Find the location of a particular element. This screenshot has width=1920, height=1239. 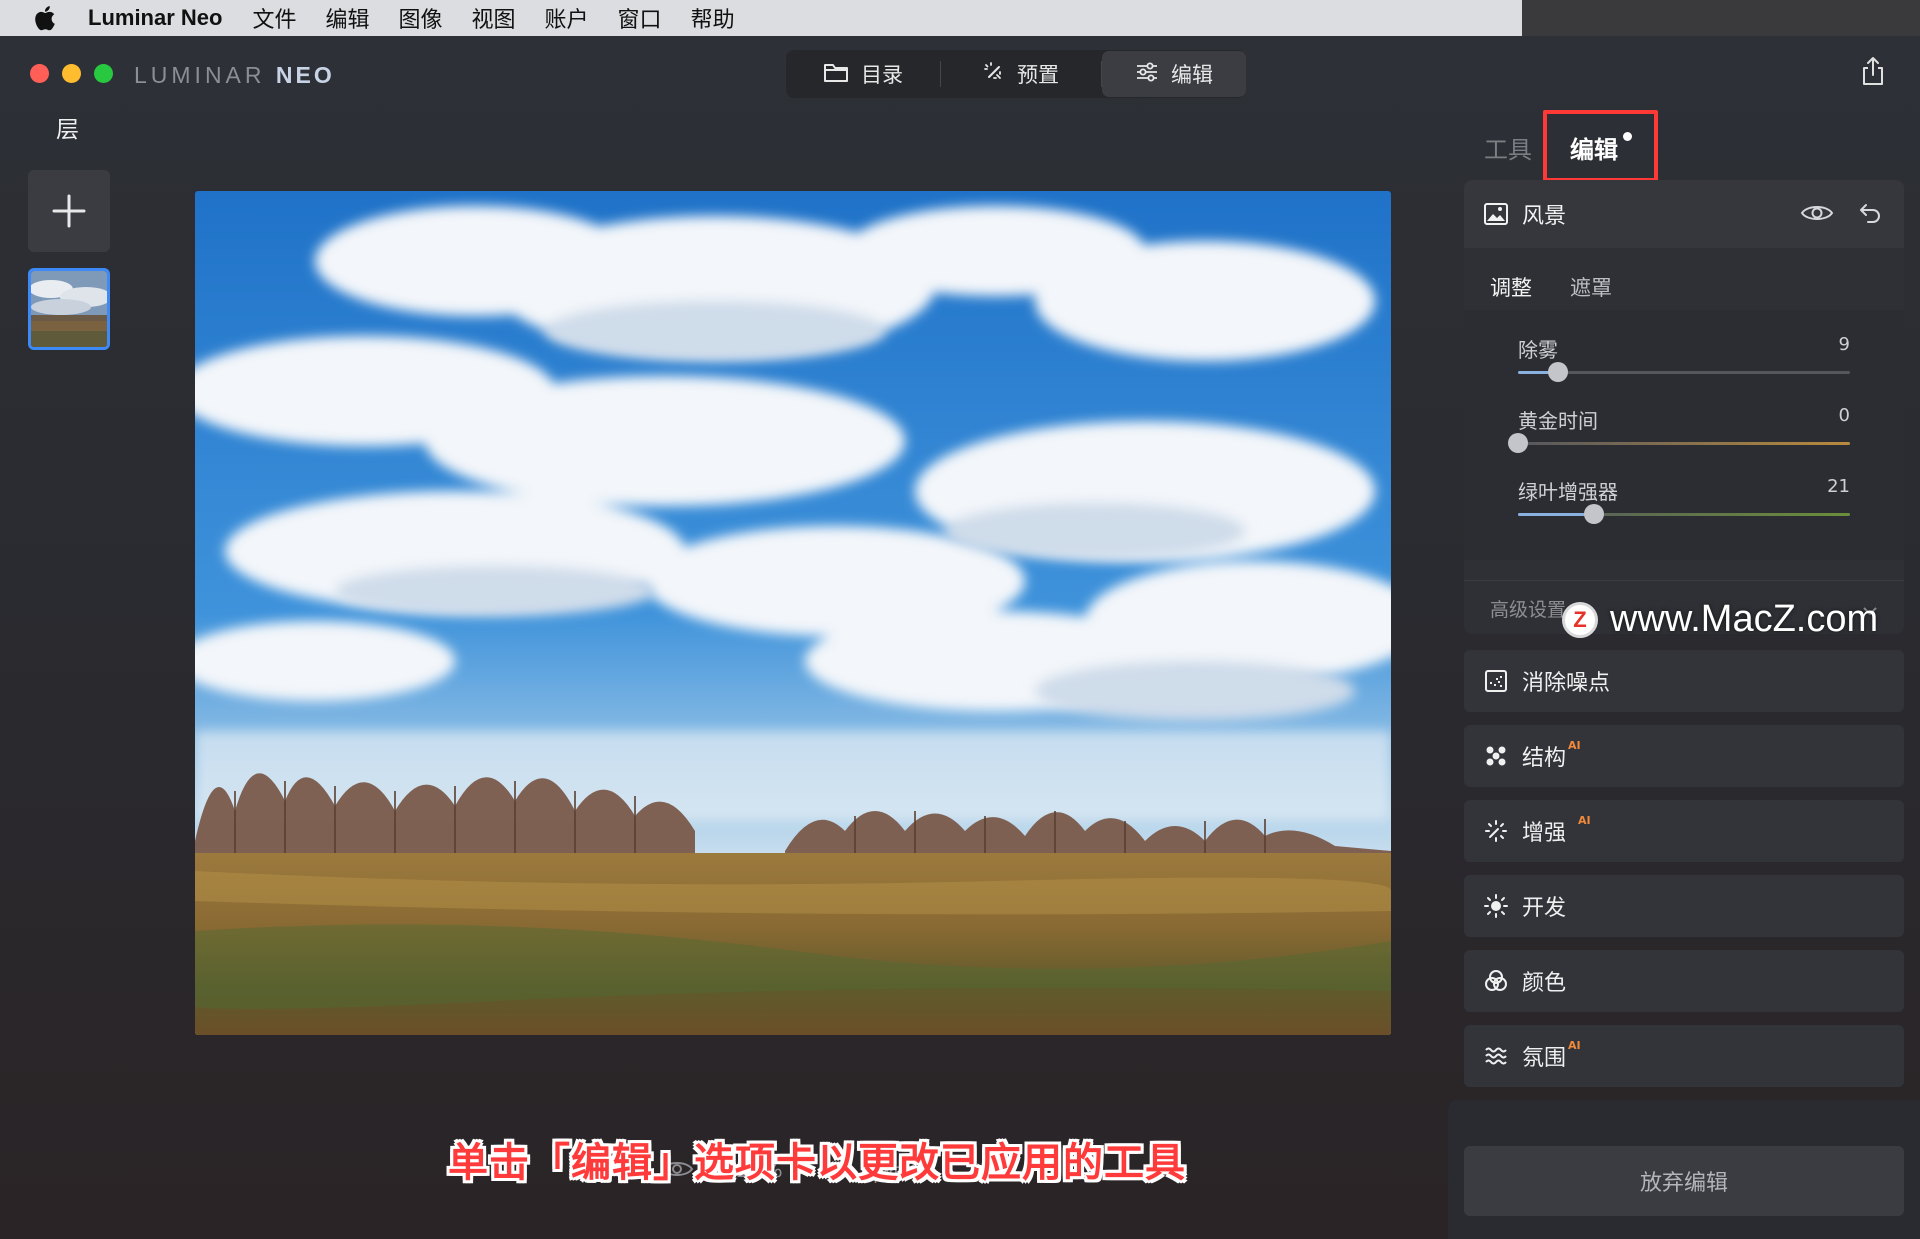

menu-file: 文件 is located at coordinates (274, 18).